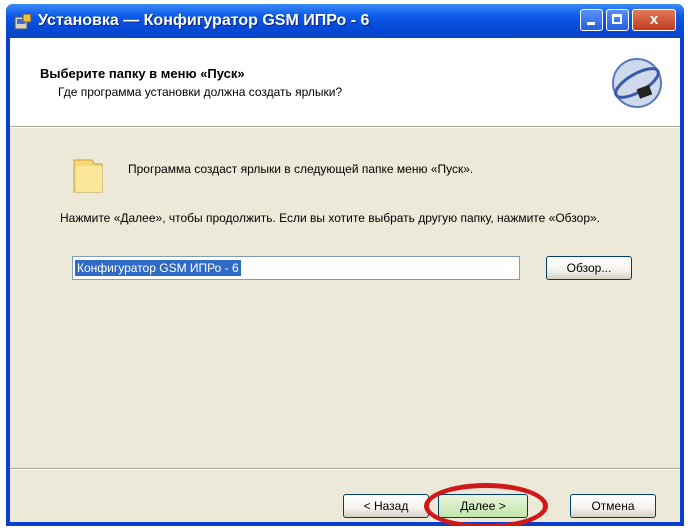 Image resolution: width=691 pixels, height=531 pixels. I want to click on title-bar: Установка — Конфигуратор GSM ИПРо - 6 x, so click(345, 21).